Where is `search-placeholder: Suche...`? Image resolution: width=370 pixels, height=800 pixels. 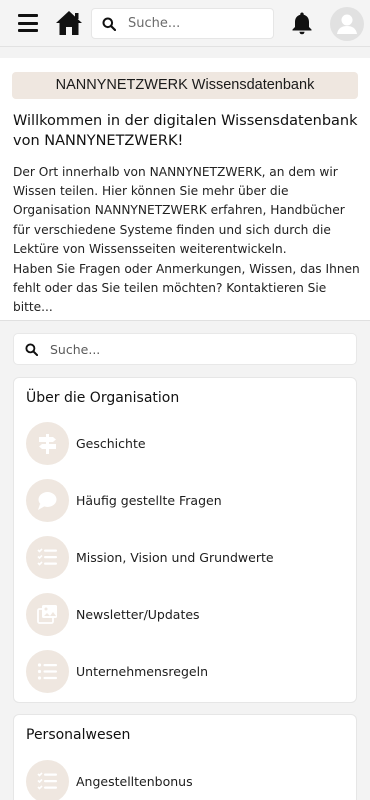 search-placeholder: Suche... is located at coordinates (75, 349).